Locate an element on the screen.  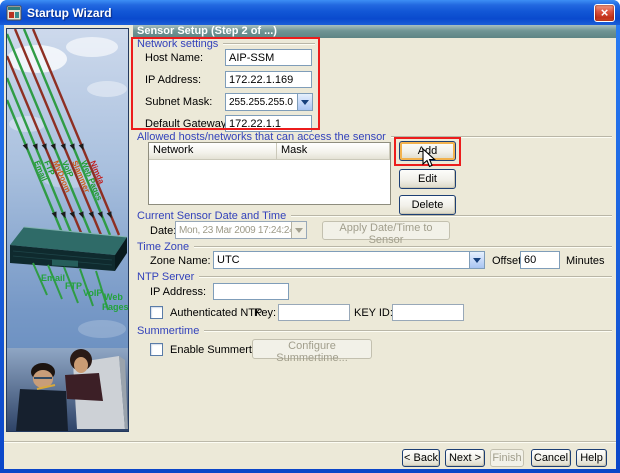
help-button: Help is located at coordinates (591, 458).